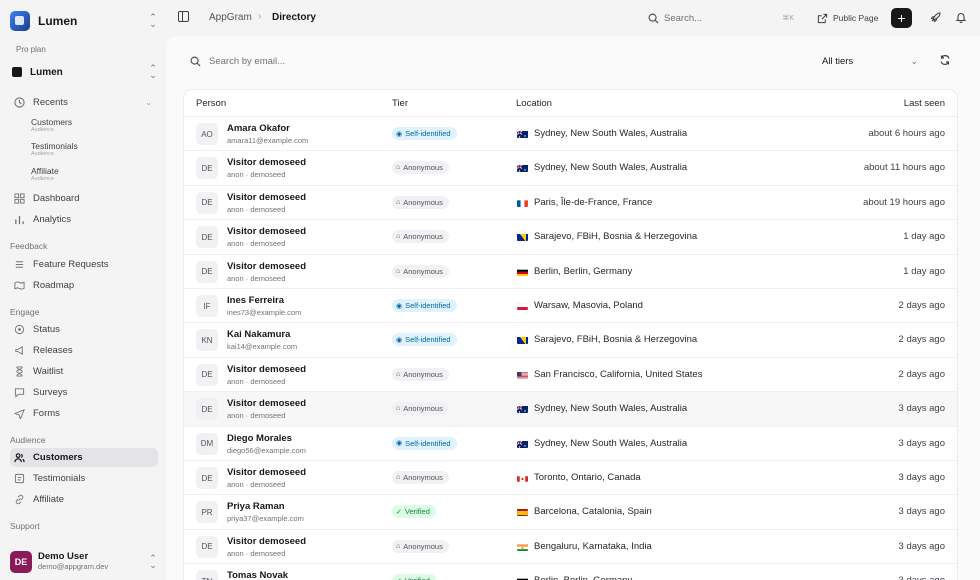  I want to click on recent-item-affiliate: Affiliate Audience, so click(45, 174).